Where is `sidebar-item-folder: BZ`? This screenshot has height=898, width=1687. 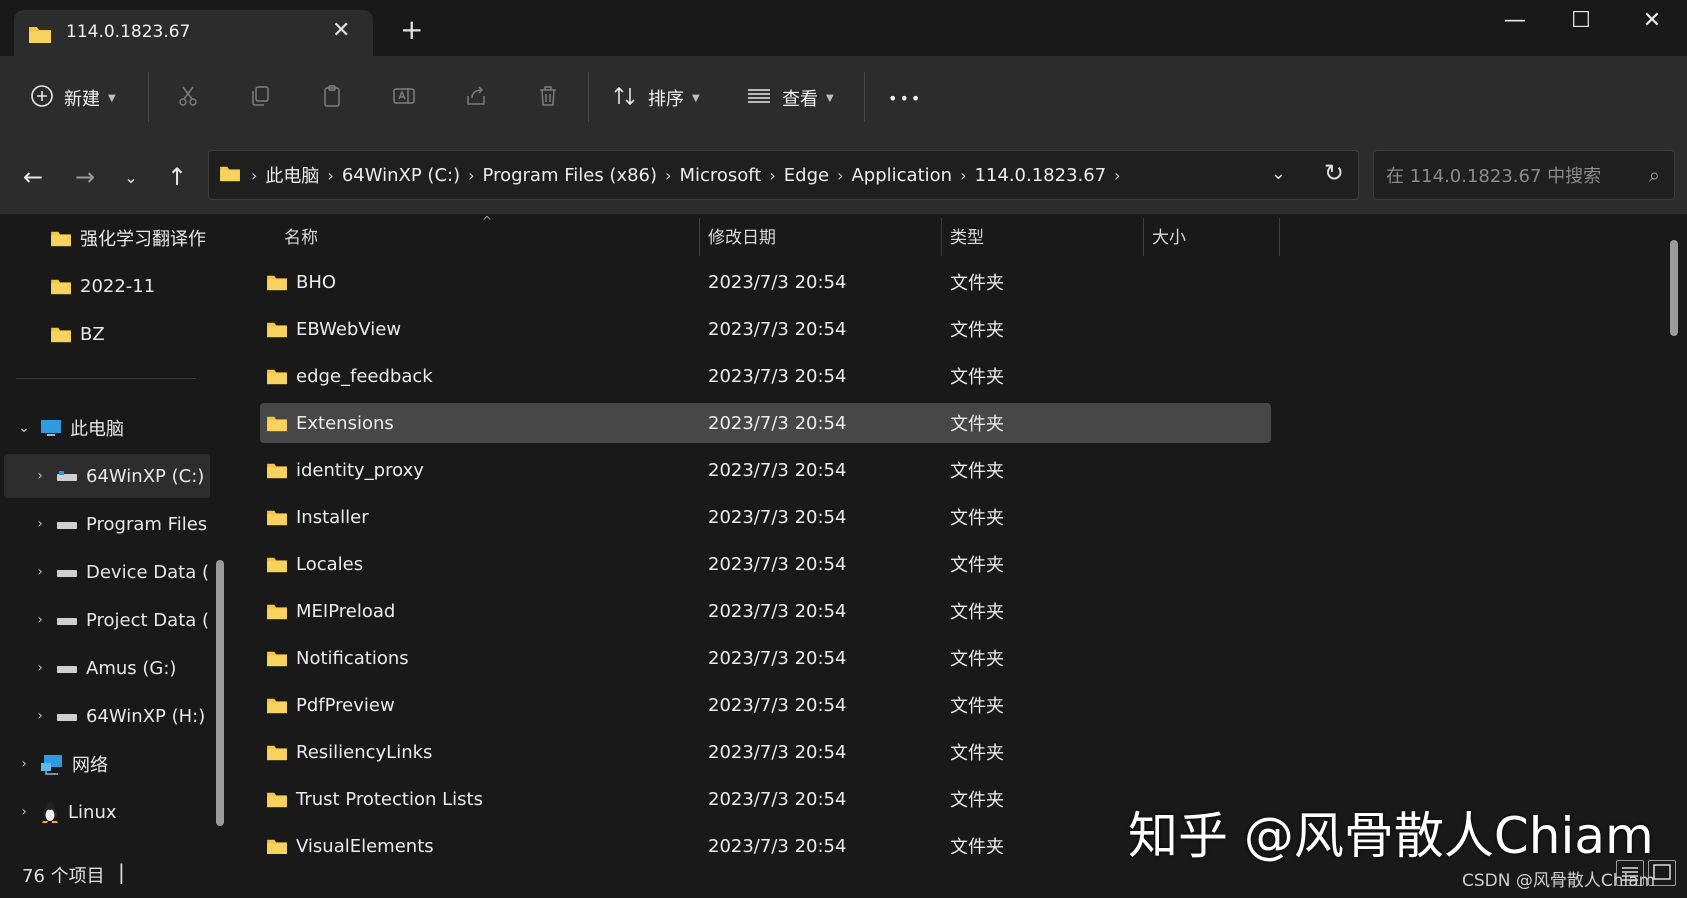 sidebar-item-folder: BZ is located at coordinates (130, 334).